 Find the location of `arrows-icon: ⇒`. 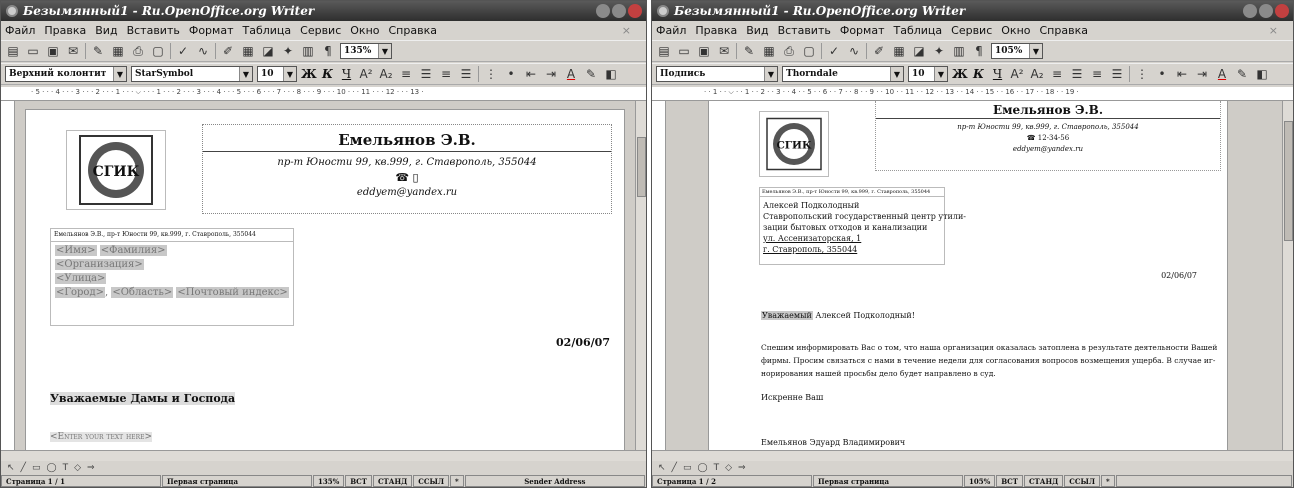

arrows-icon: ⇒ is located at coordinates (742, 468).